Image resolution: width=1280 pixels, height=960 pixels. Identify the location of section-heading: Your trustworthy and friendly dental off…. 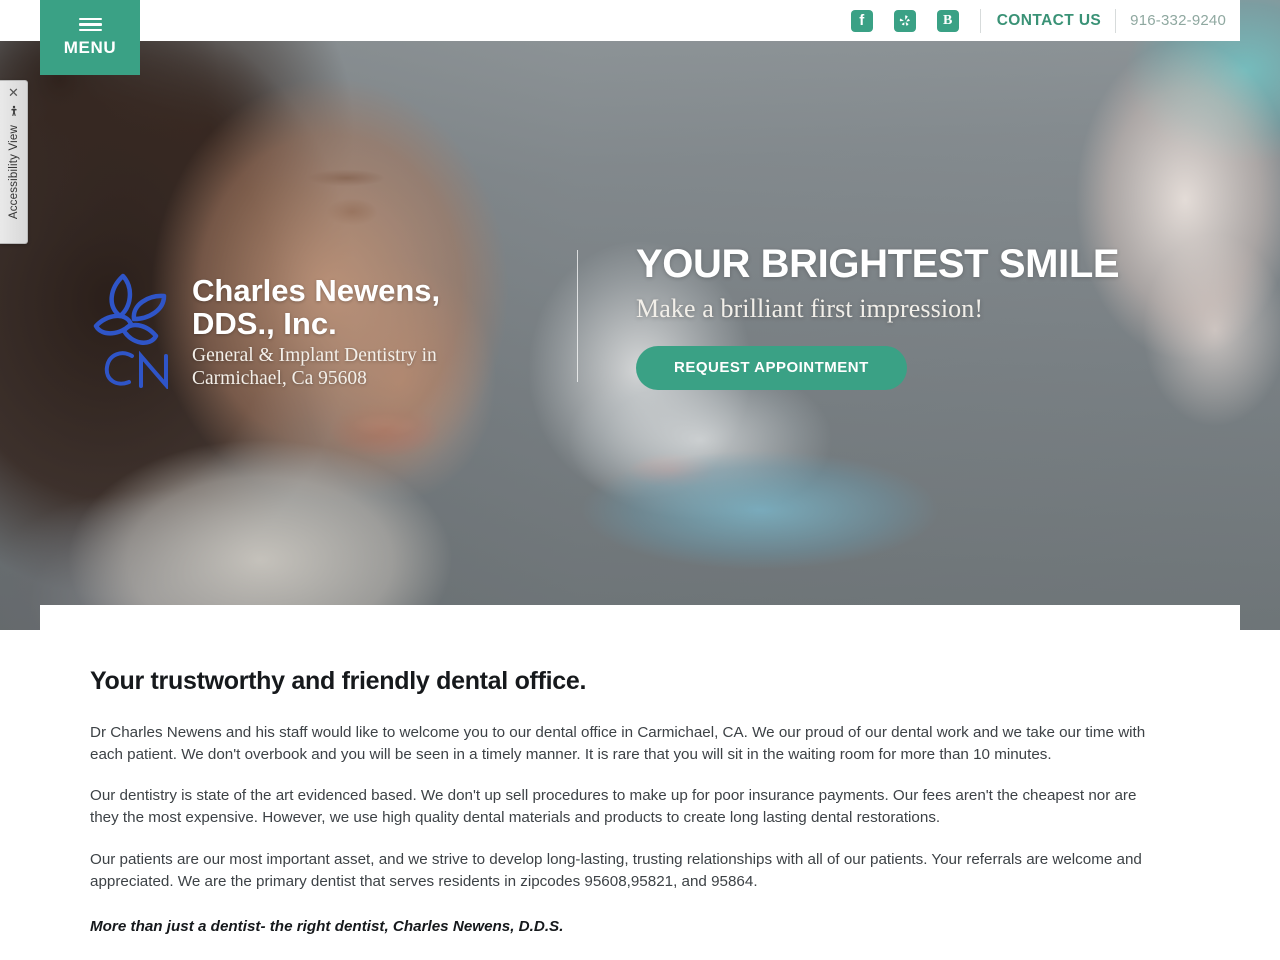
(338, 681).